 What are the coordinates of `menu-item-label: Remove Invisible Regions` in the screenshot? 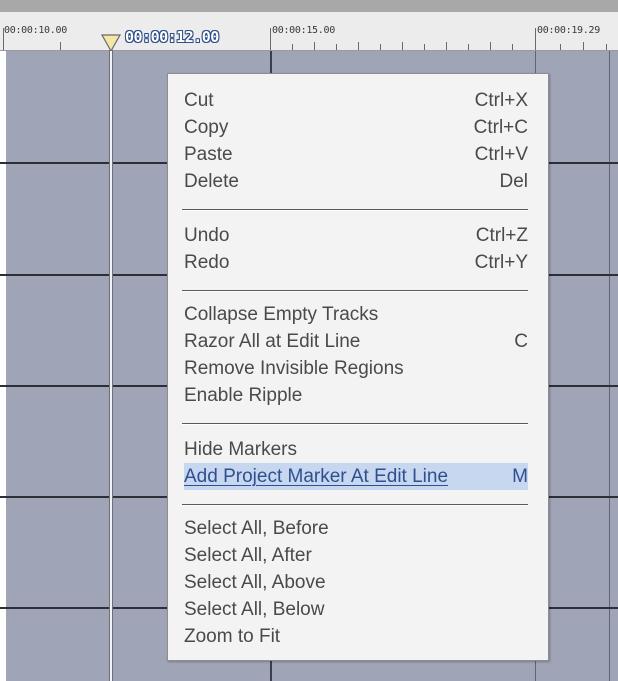 It's located at (294, 368).